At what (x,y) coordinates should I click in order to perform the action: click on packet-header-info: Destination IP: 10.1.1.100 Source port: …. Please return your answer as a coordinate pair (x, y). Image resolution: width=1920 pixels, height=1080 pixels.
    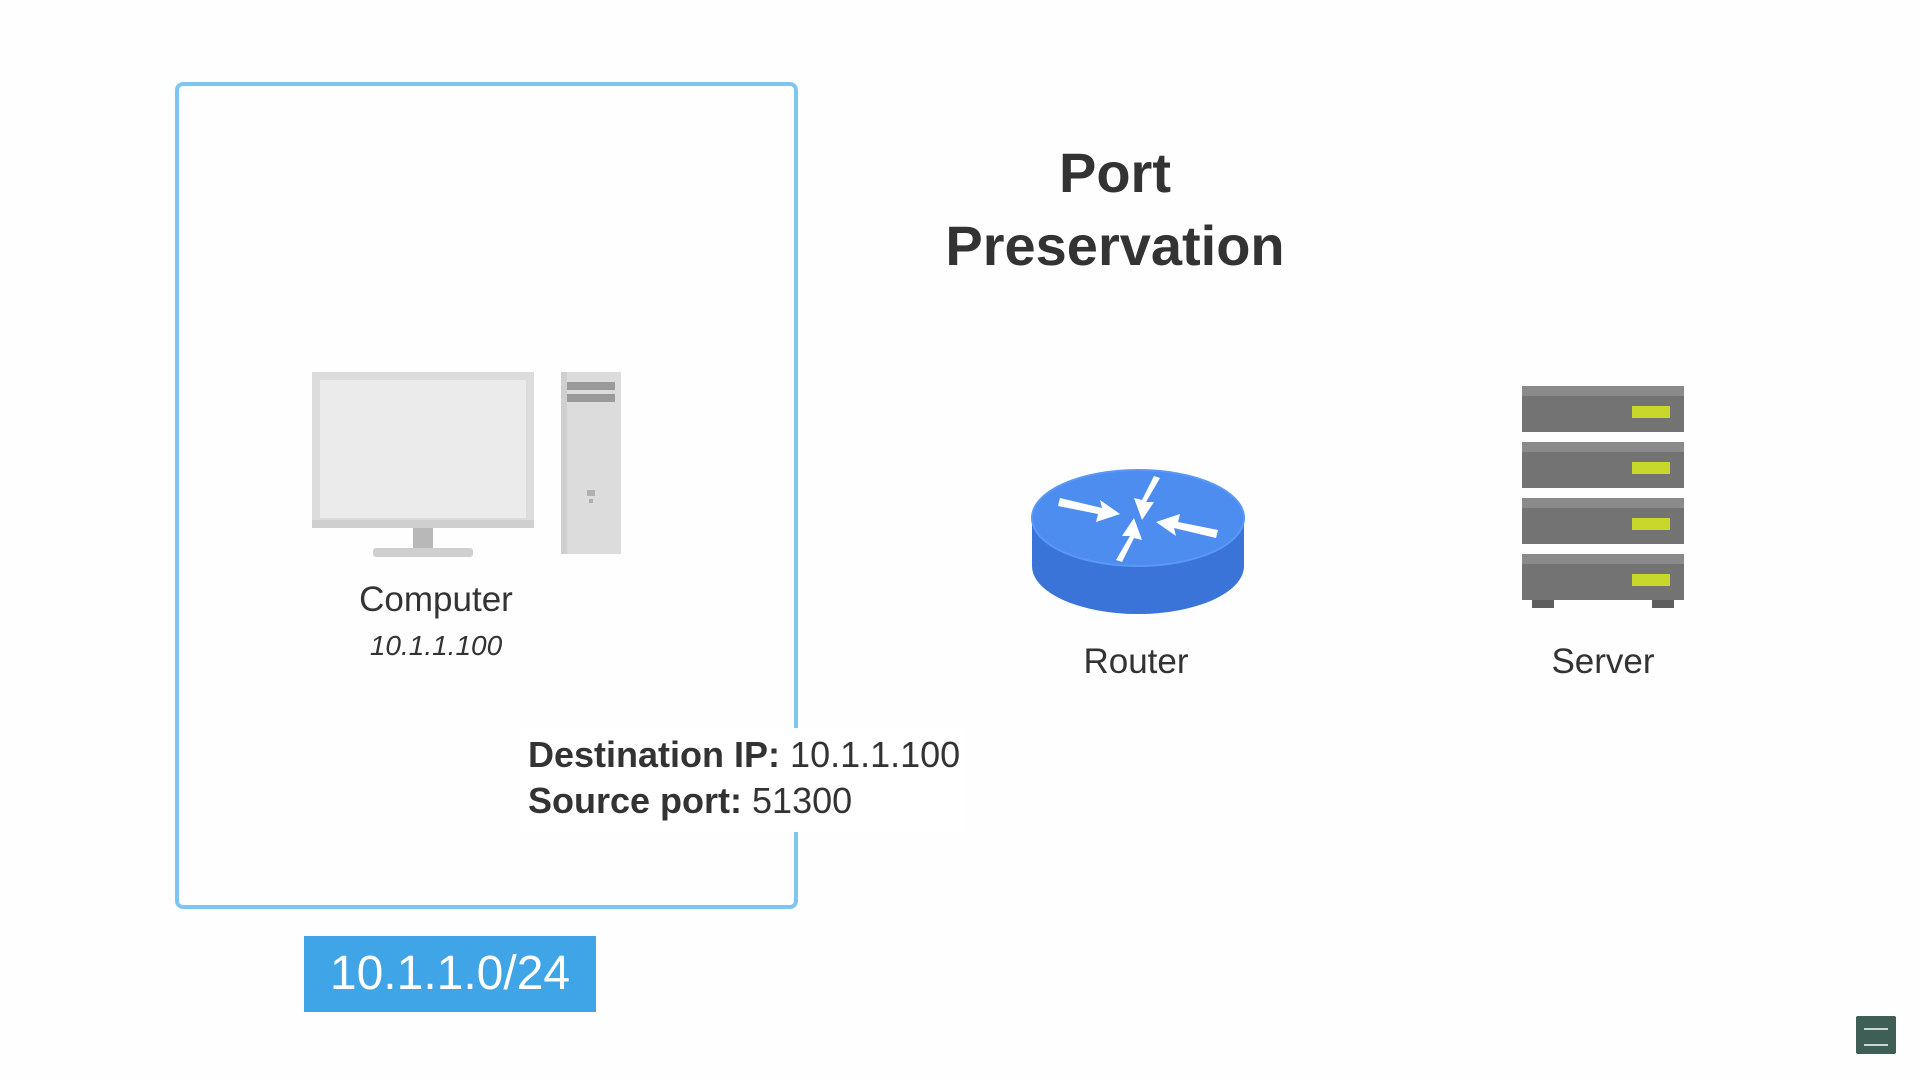
    Looking at the image, I should click on (743, 780).